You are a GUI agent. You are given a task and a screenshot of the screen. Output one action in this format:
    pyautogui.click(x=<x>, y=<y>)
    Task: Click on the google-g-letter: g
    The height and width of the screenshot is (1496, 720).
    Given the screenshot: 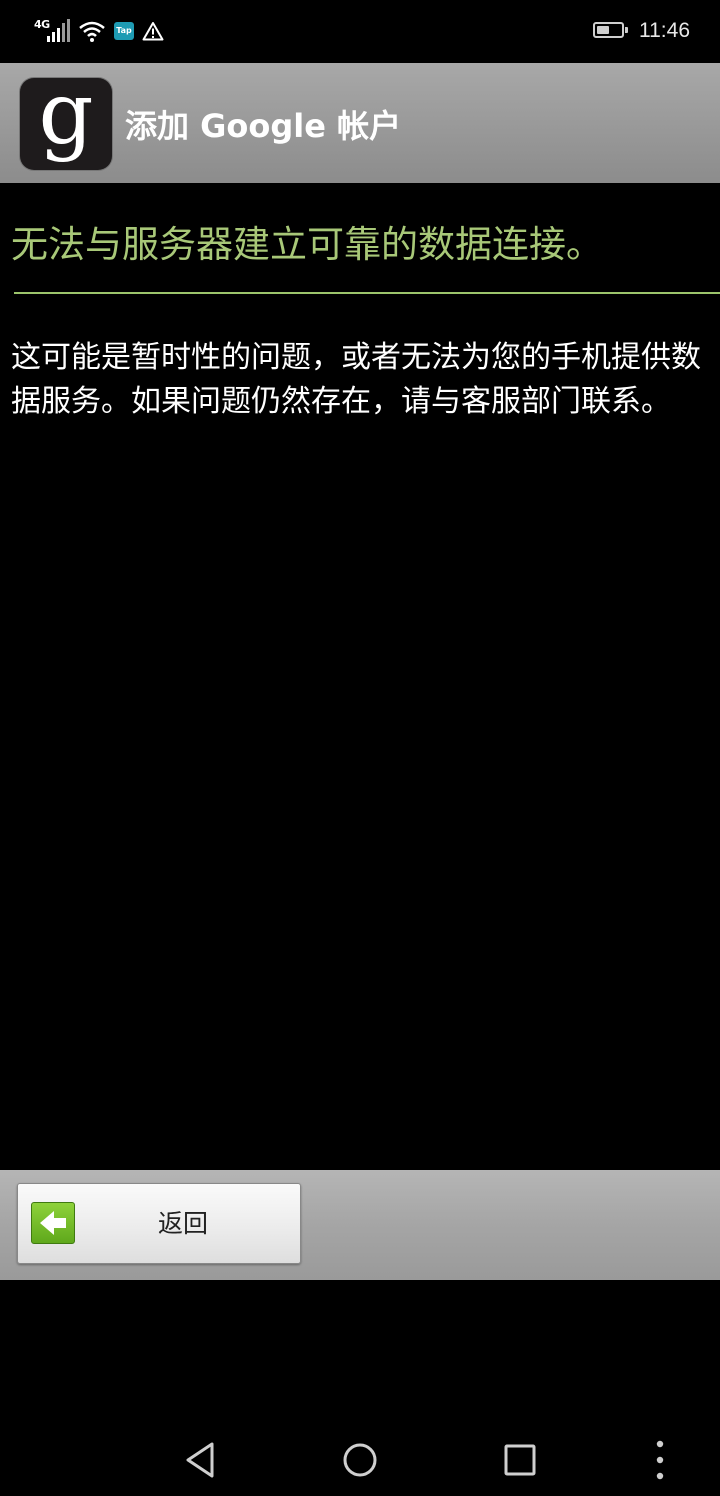 What is the action you would take?
    pyautogui.click(x=66, y=114)
    